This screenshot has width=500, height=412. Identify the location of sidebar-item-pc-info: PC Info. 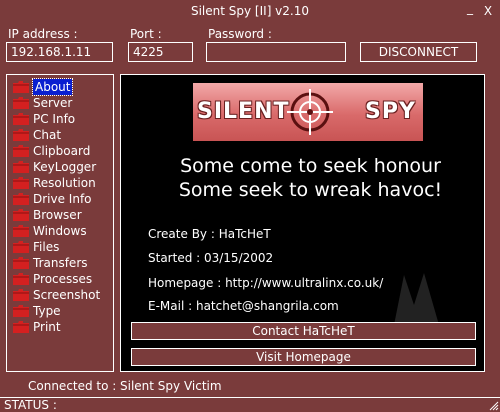
(60, 119).